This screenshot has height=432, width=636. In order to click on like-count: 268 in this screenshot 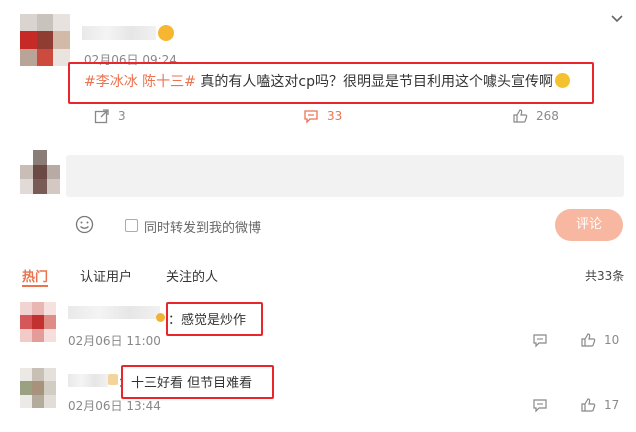, I will do `click(547, 116)`.